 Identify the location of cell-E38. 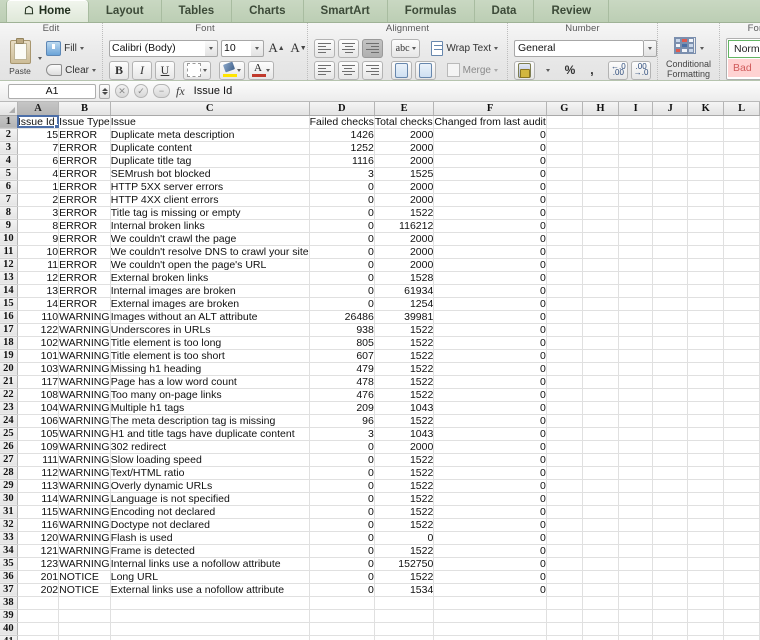
(404, 603).